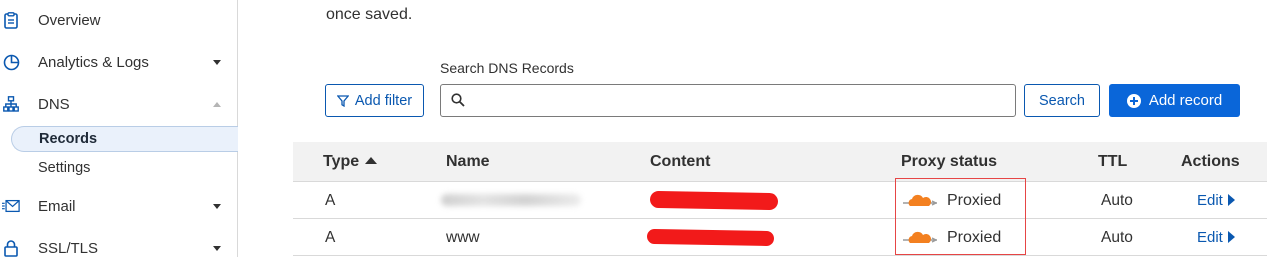 The width and height of the screenshot is (1267, 257). I want to click on pie-chart-icon, so click(11, 62).